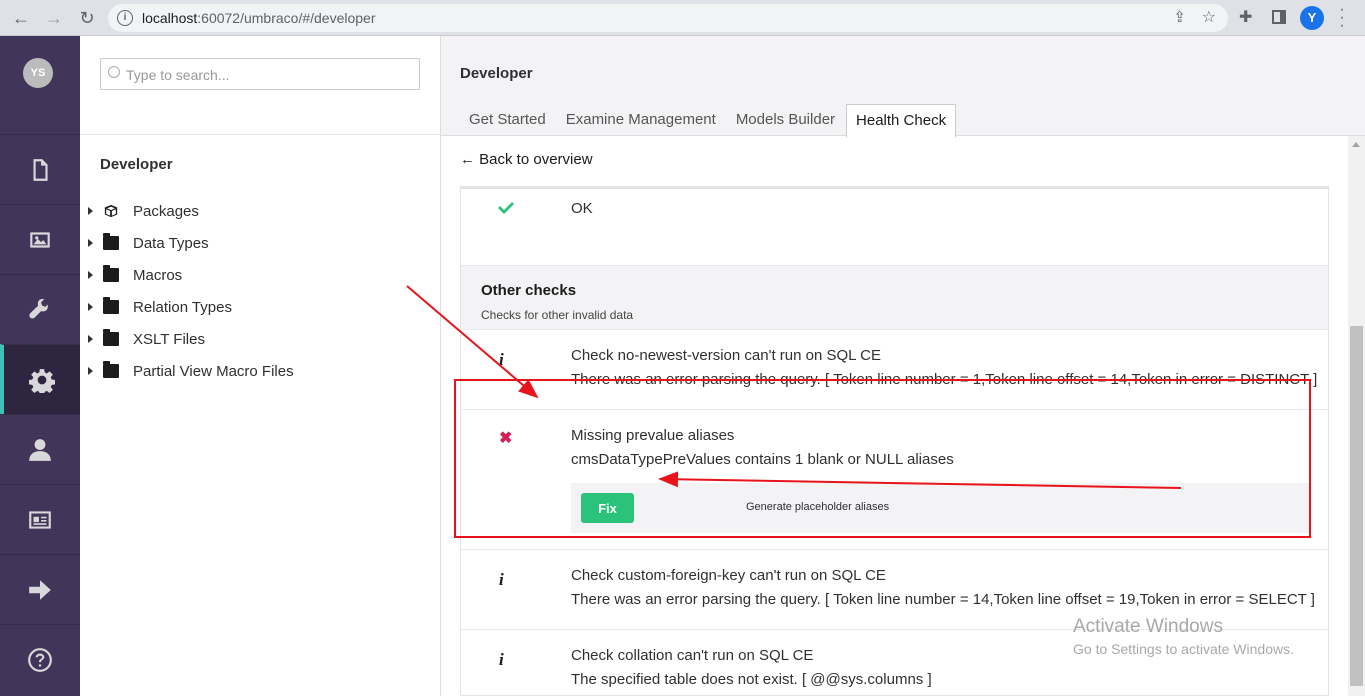 This screenshot has width=1365, height=696. What do you see at coordinates (894, 227) in the screenshot?
I see `check-row-ok: OK` at bounding box center [894, 227].